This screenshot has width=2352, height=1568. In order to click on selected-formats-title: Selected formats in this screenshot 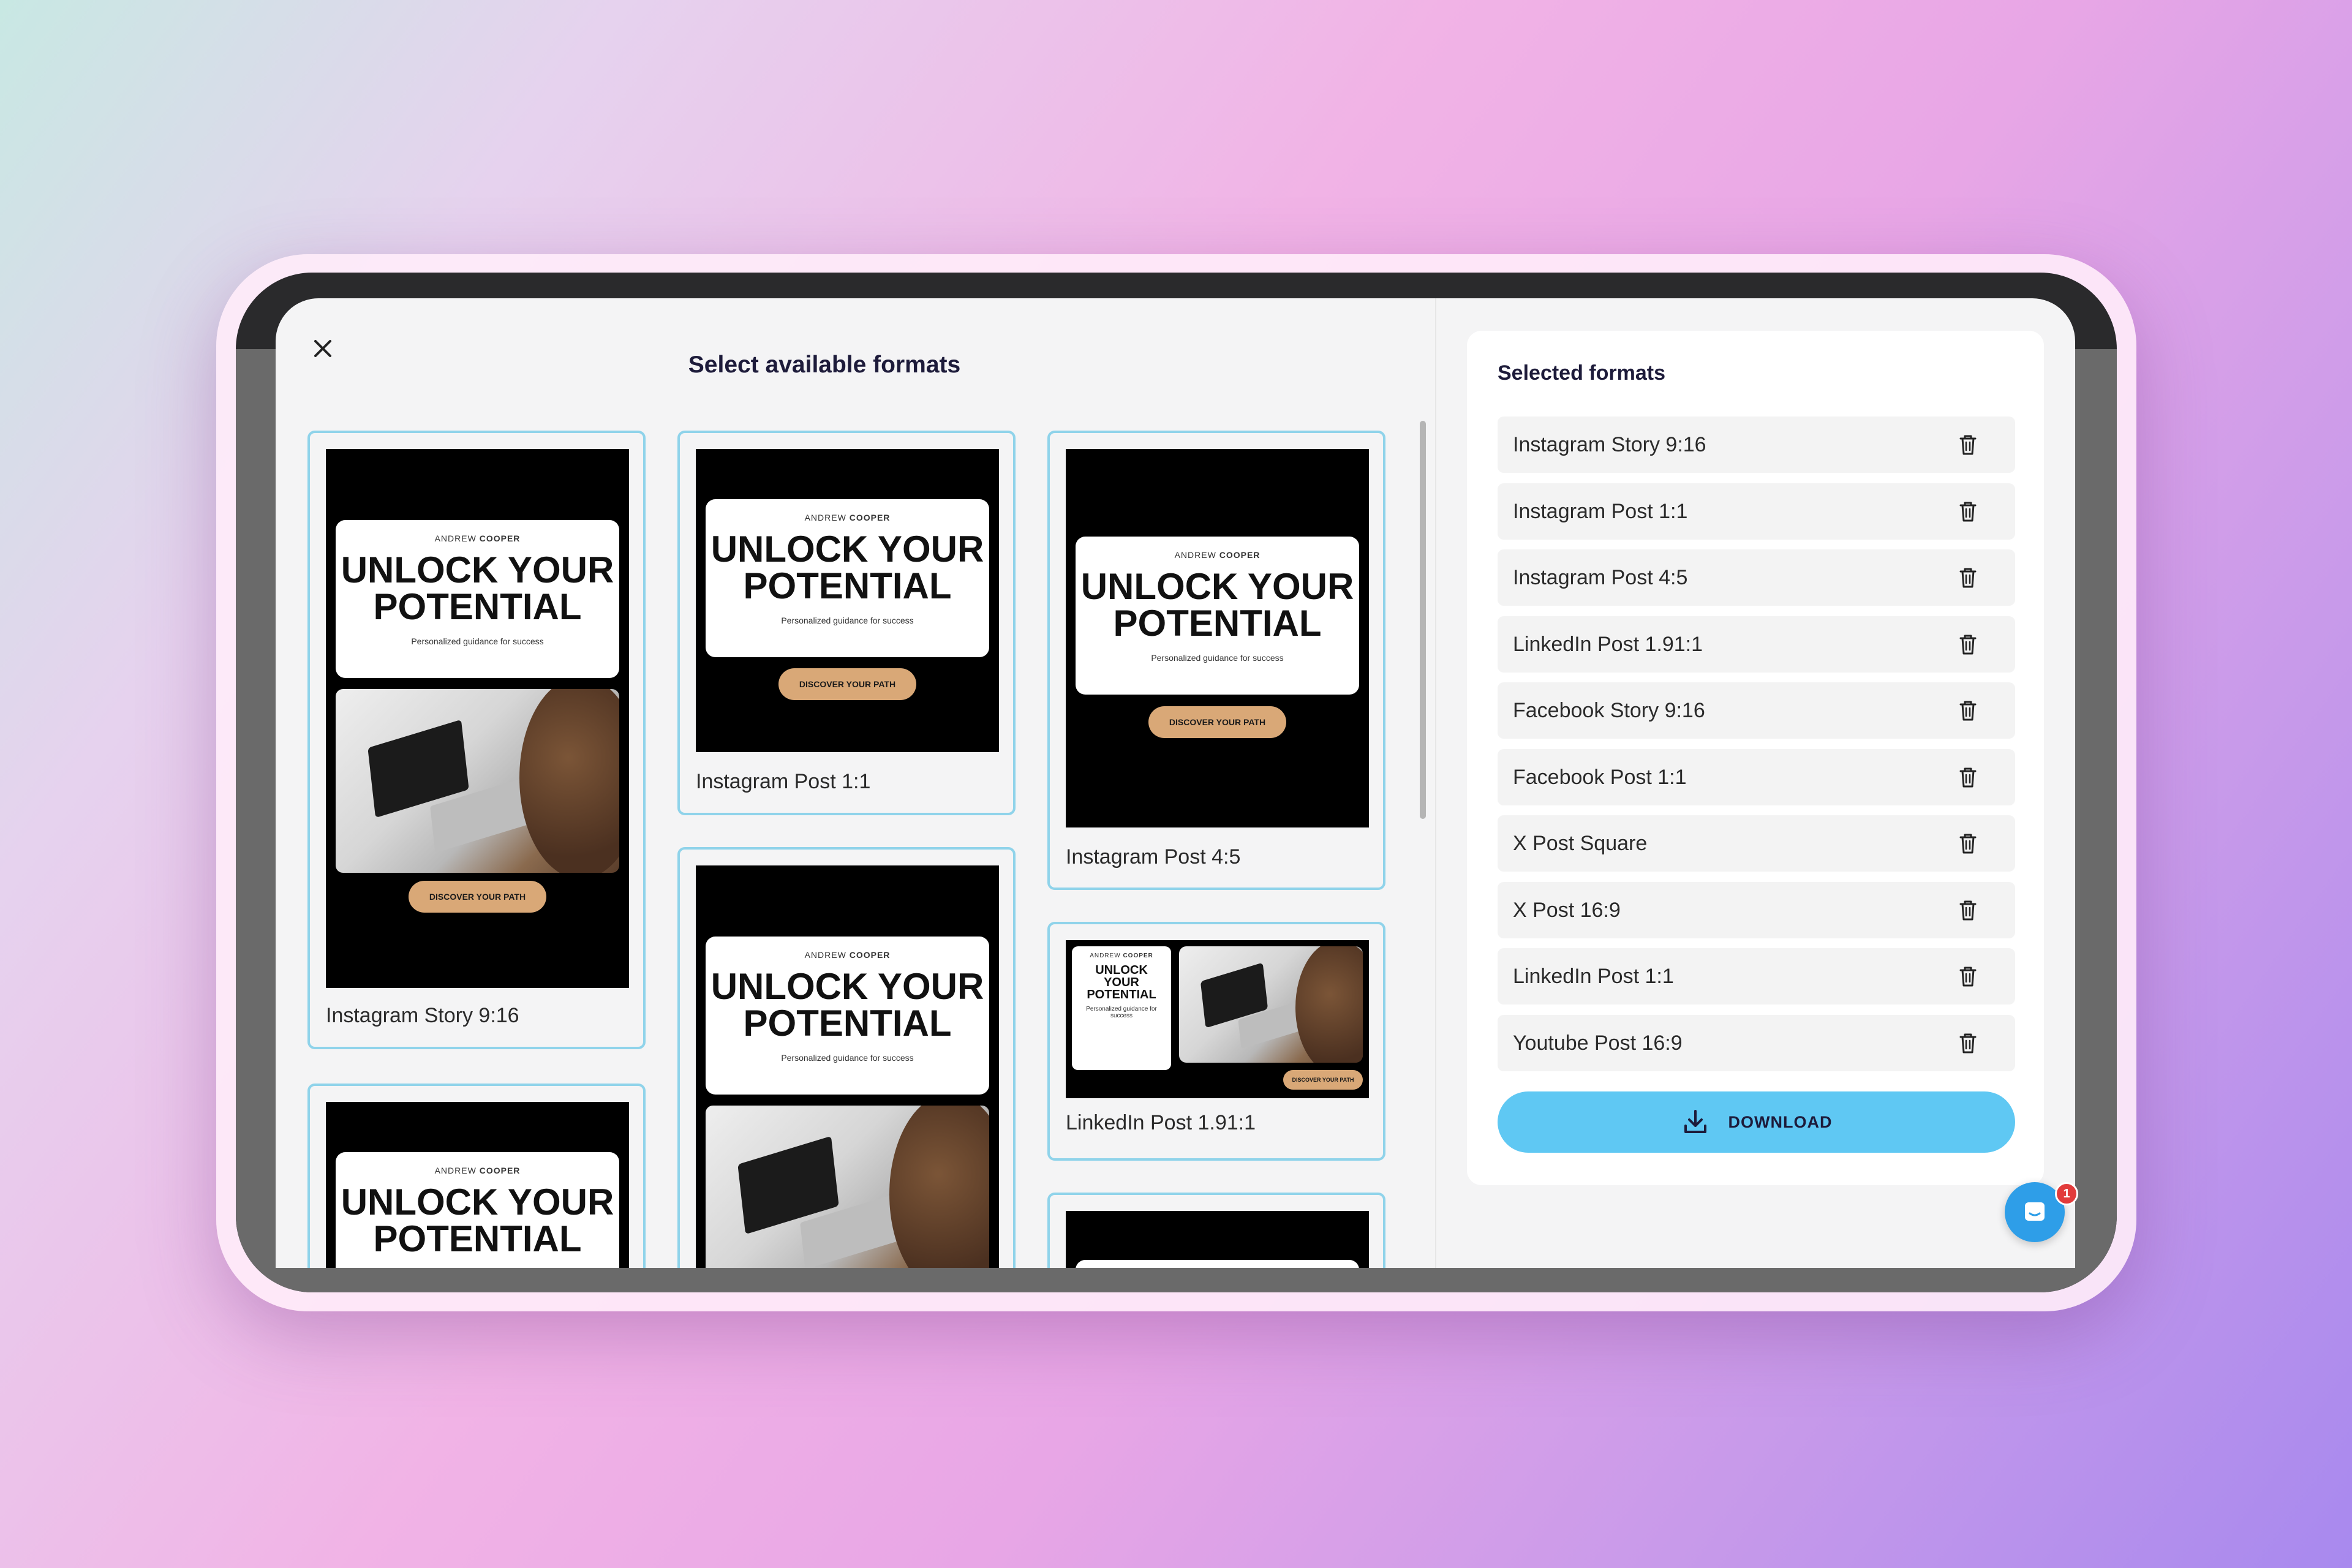, I will do `click(1581, 373)`.